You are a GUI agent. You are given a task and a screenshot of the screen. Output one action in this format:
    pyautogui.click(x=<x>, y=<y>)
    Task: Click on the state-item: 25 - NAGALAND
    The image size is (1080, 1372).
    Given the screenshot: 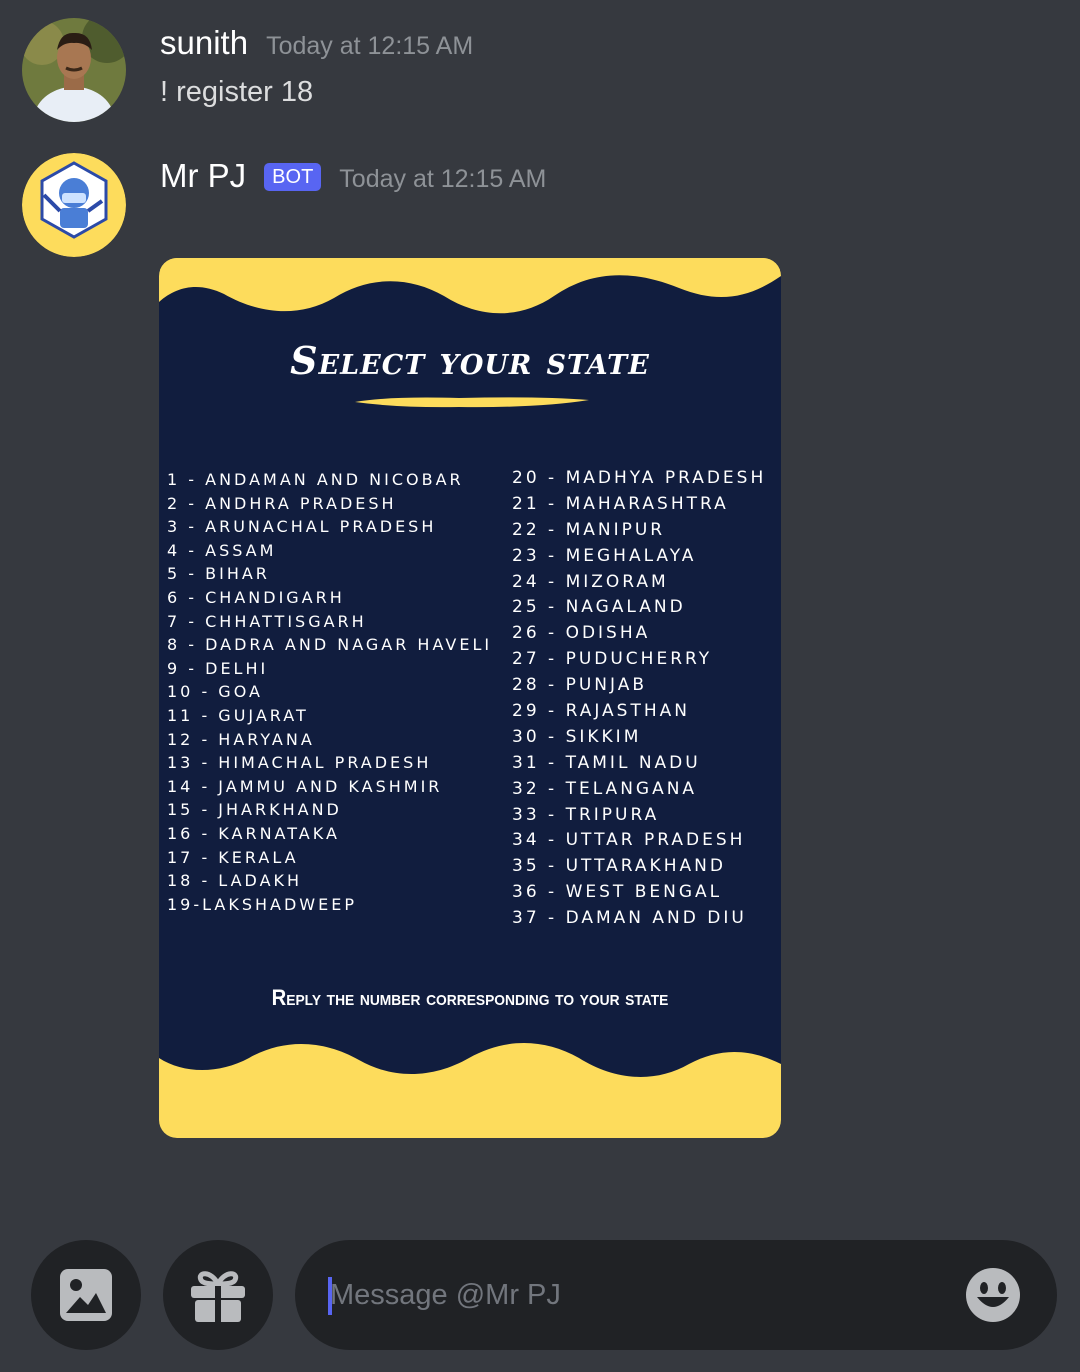 What is the action you would take?
    pyautogui.click(x=599, y=607)
    